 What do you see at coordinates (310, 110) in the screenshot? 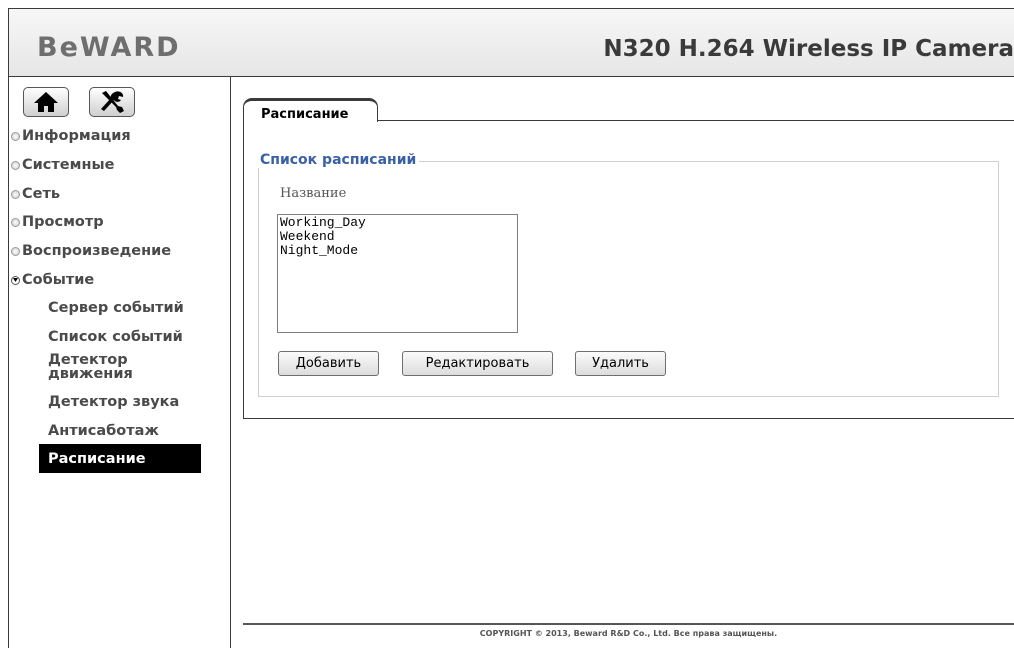
I see `tab-schedule: Расписание` at bounding box center [310, 110].